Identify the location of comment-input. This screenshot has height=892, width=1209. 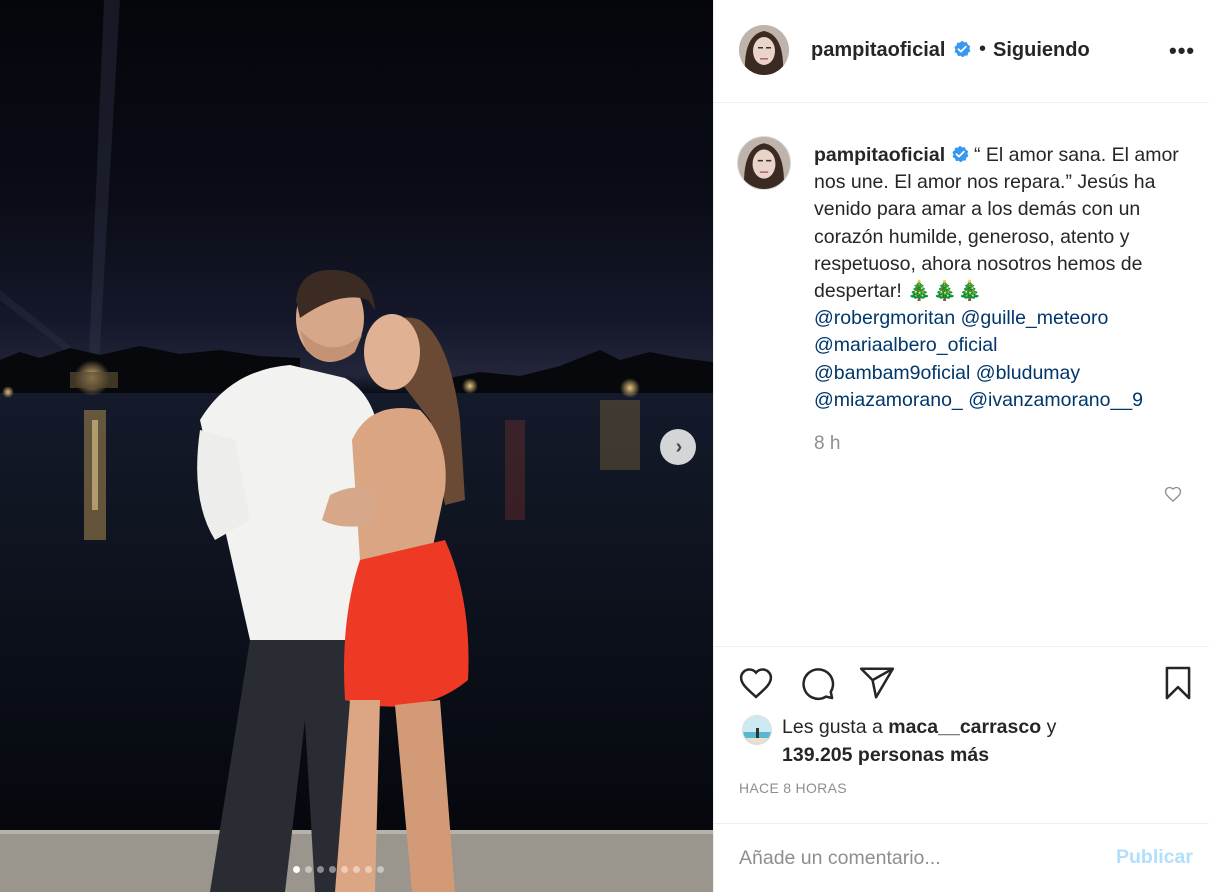
(909, 858).